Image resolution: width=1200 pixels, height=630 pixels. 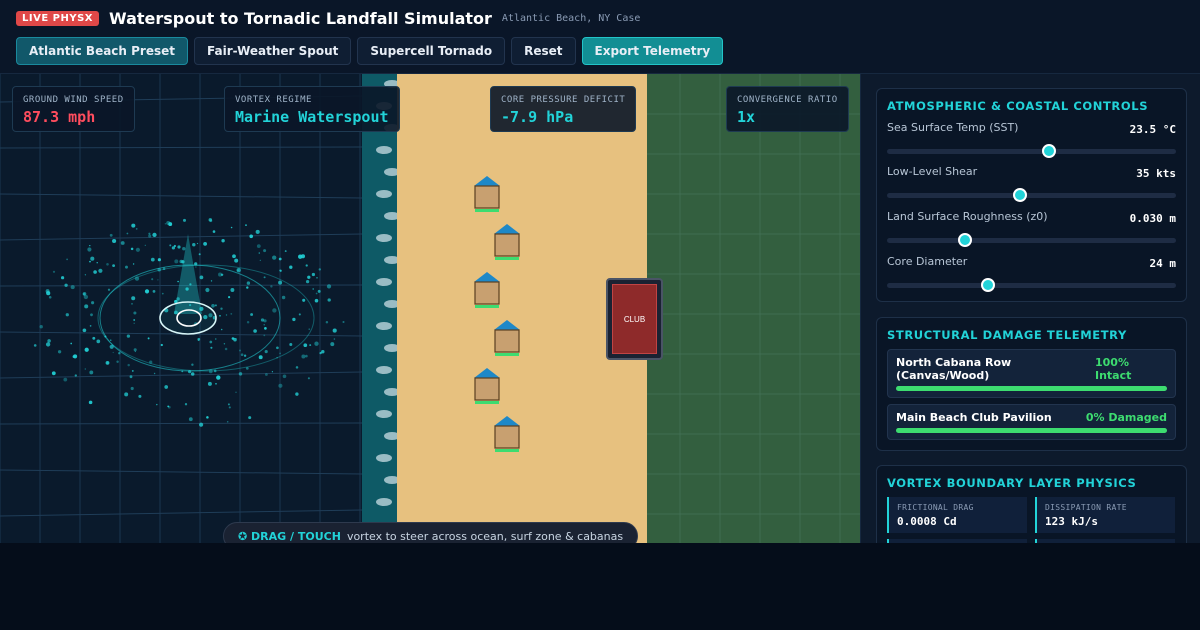 What do you see at coordinates (384, 282) in the screenshot?
I see `foam-blob` at bounding box center [384, 282].